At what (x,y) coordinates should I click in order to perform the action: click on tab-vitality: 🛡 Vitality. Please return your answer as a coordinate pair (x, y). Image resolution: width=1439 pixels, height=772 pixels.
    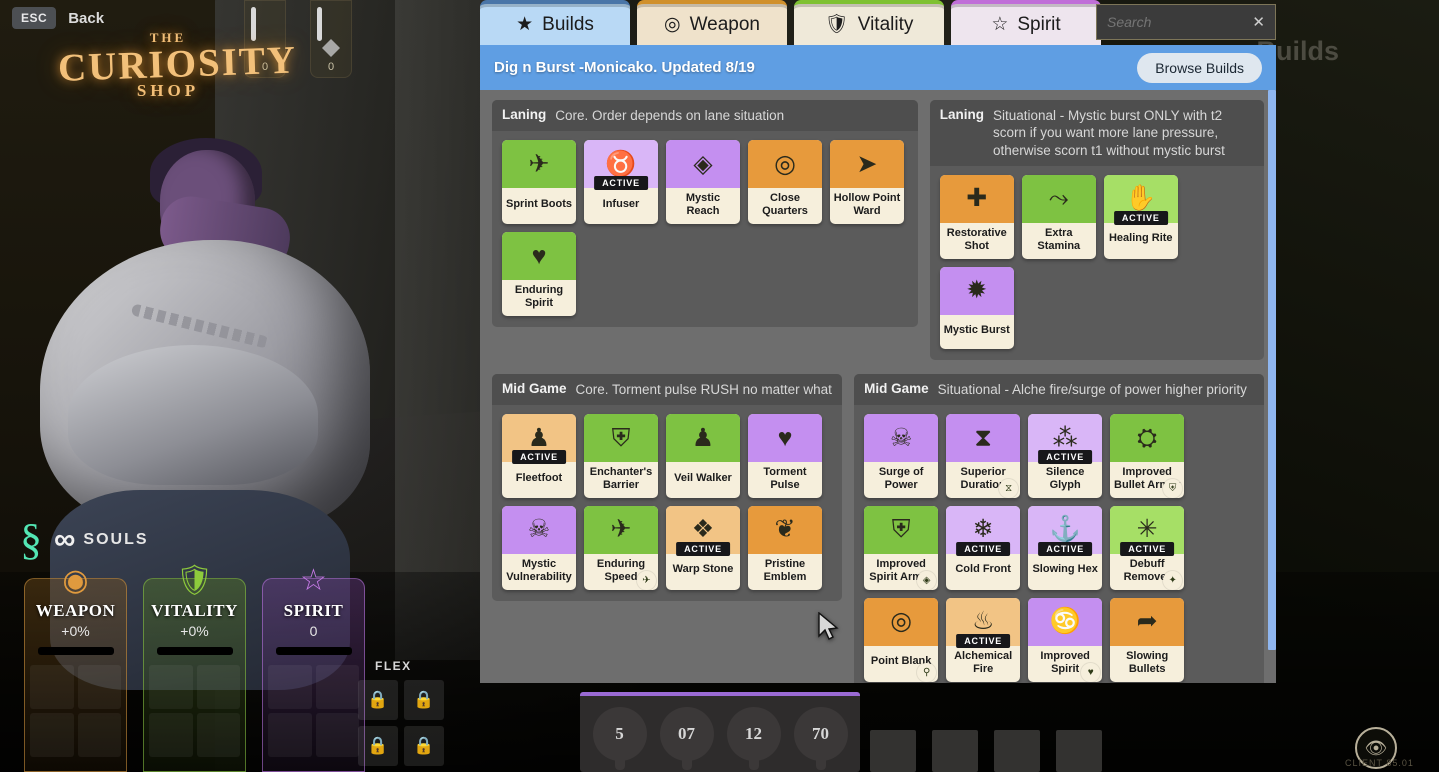
    Looking at the image, I should click on (869, 22).